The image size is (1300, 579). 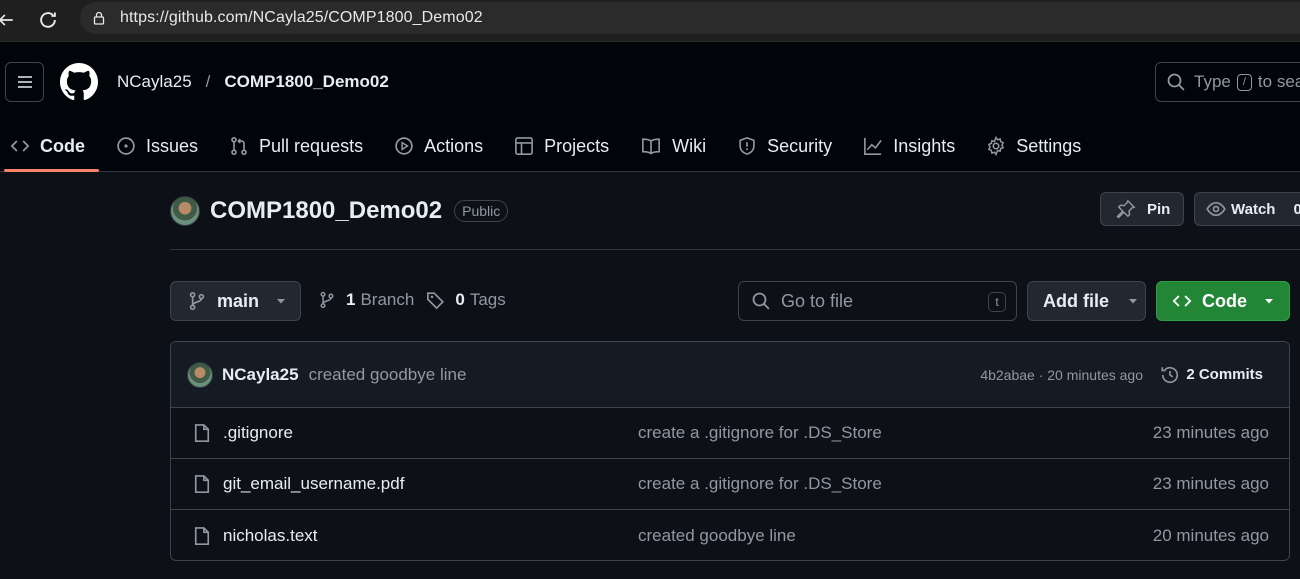 I want to click on branch-name: main, so click(x=238, y=300).